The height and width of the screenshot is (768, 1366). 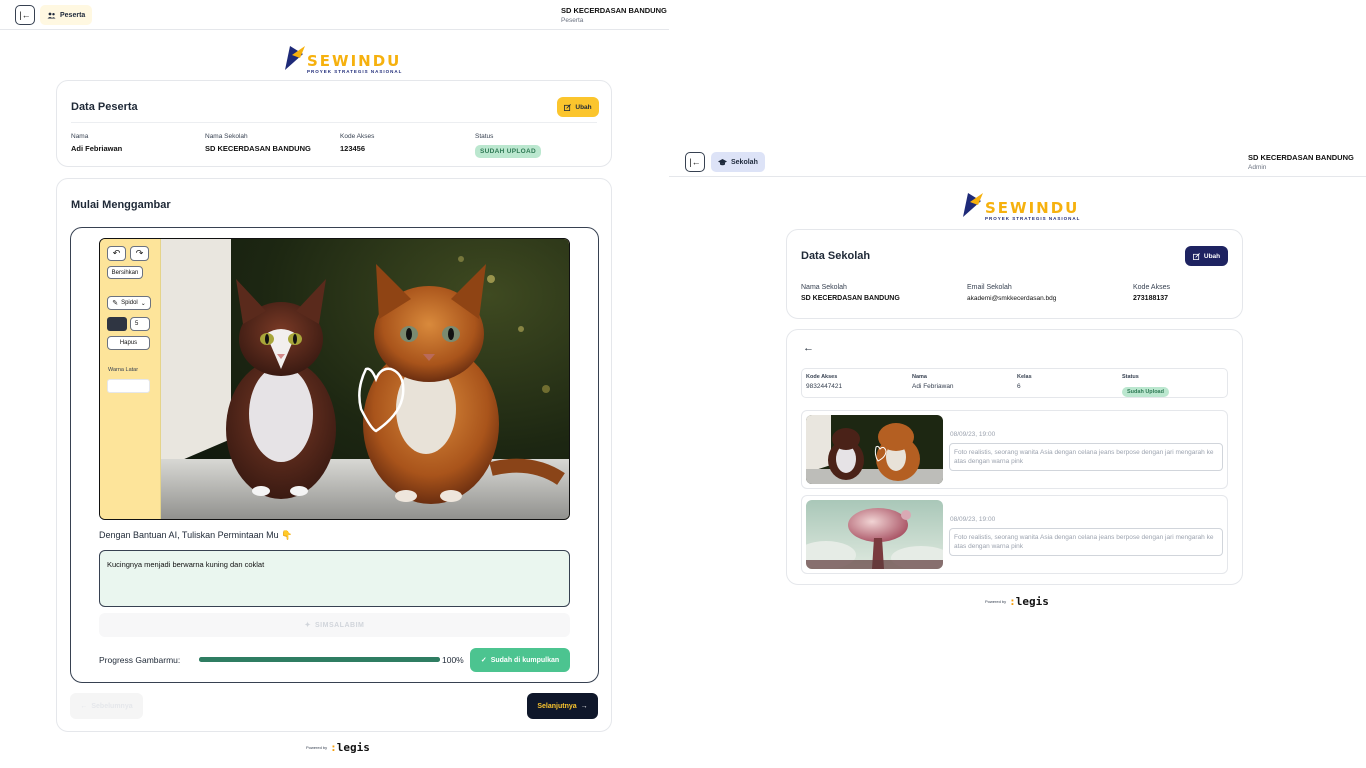 What do you see at coordinates (1301, 162) in the screenshot?
I see `org-info: SD KECERDASAN BANDUNG Admin` at bounding box center [1301, 162].